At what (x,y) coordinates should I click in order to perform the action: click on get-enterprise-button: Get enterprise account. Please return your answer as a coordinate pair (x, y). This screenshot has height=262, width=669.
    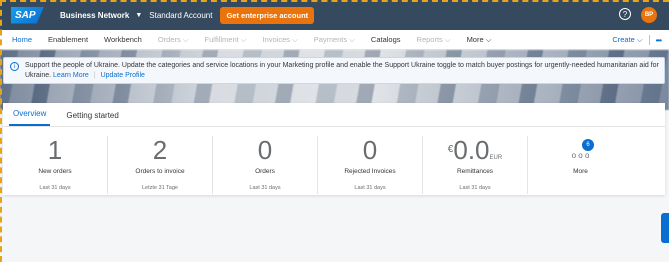
    Looking at the image, I should click on (267, 15).